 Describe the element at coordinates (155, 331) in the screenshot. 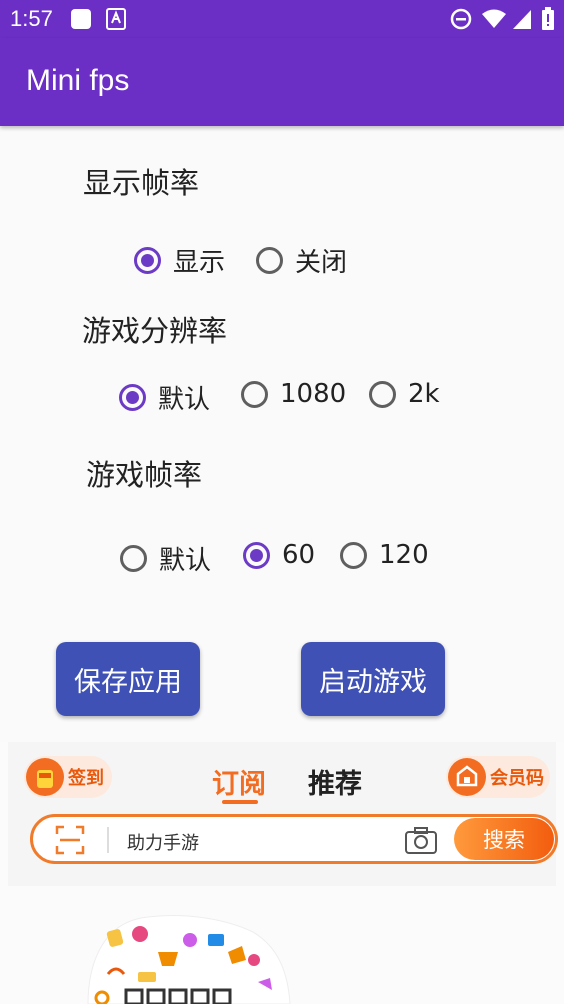

I see `resolution-label: 游戏分辨率` at that location.